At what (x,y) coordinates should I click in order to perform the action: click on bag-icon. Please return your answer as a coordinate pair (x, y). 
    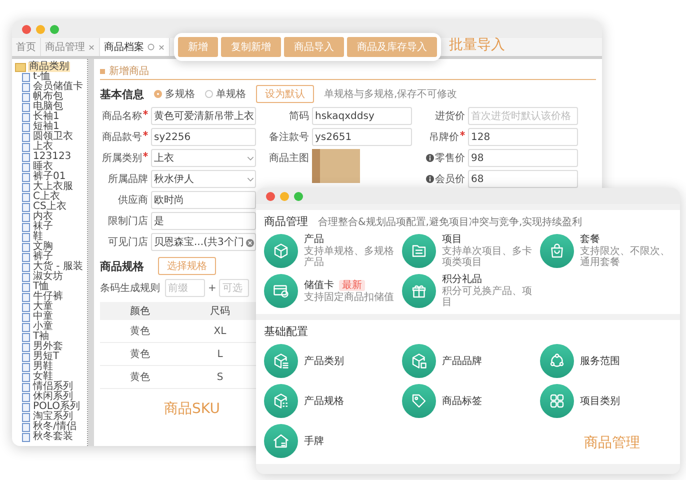
    Looking at the image, I should click on (557, 251).